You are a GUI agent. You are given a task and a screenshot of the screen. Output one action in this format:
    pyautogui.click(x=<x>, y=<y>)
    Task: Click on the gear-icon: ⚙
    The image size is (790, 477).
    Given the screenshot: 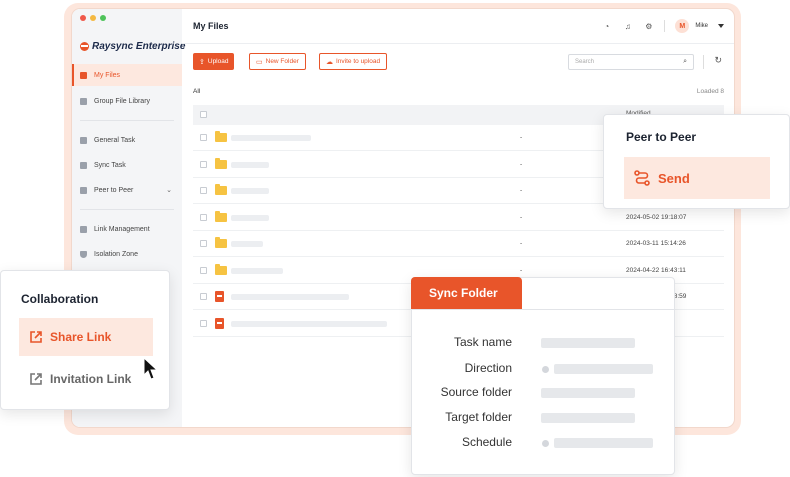 What is the action you would take?
    pyautogui.click(x=648, y=26)
    